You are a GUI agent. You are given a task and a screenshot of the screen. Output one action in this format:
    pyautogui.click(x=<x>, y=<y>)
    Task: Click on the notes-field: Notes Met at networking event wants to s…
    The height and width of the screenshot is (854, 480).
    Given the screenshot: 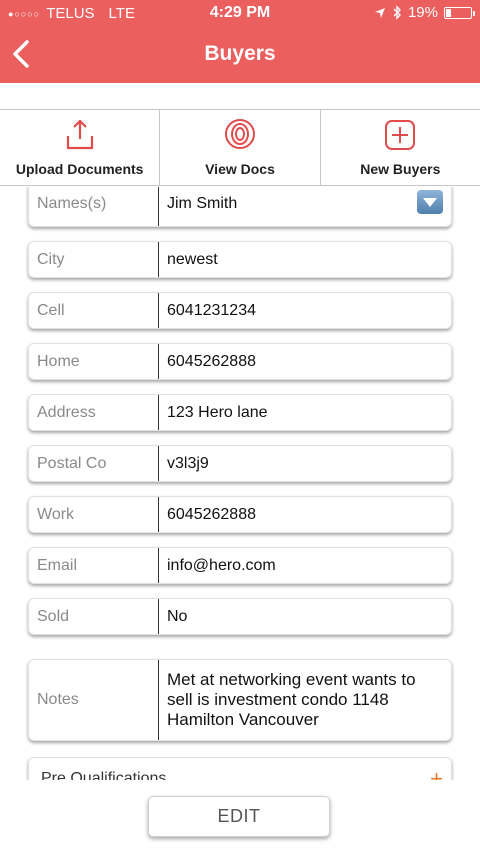 What is the action you would take?
    pyautogui.click(x=240, y=700)
    